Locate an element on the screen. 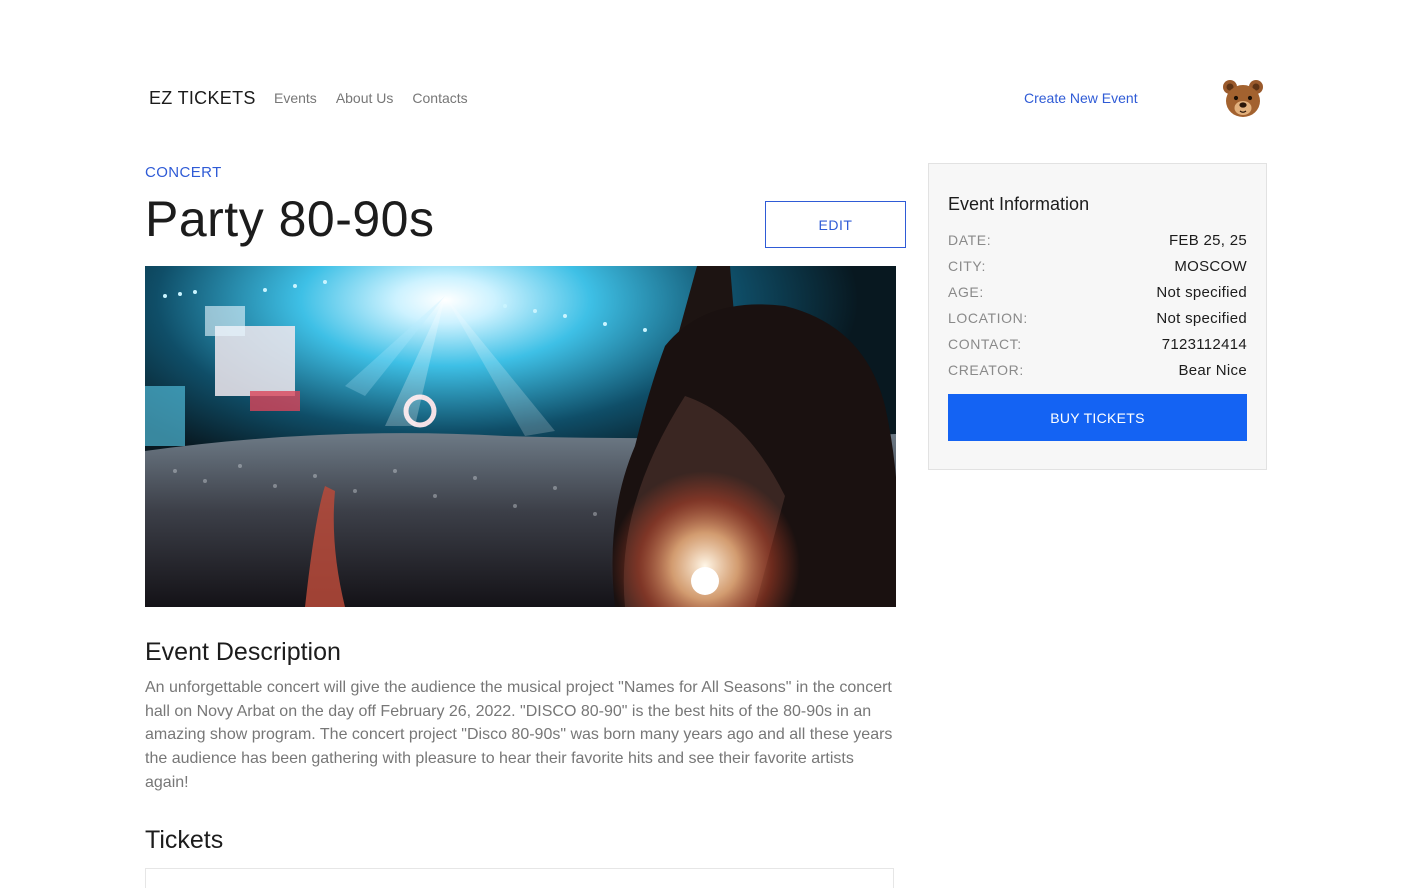 The height and width of the screenshot is (888, 1405). info-row-contact: CONTACT: 7123112414 is located at coordinates (1097, 344).